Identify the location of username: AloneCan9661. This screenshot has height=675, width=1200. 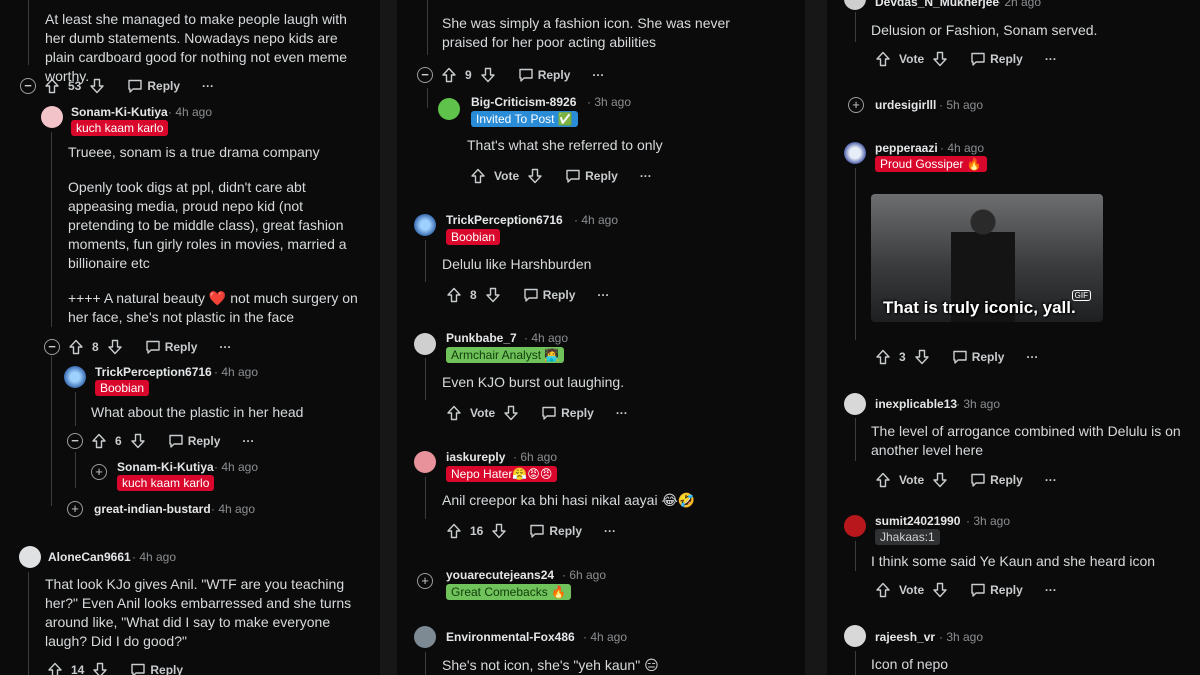
(89, 557).